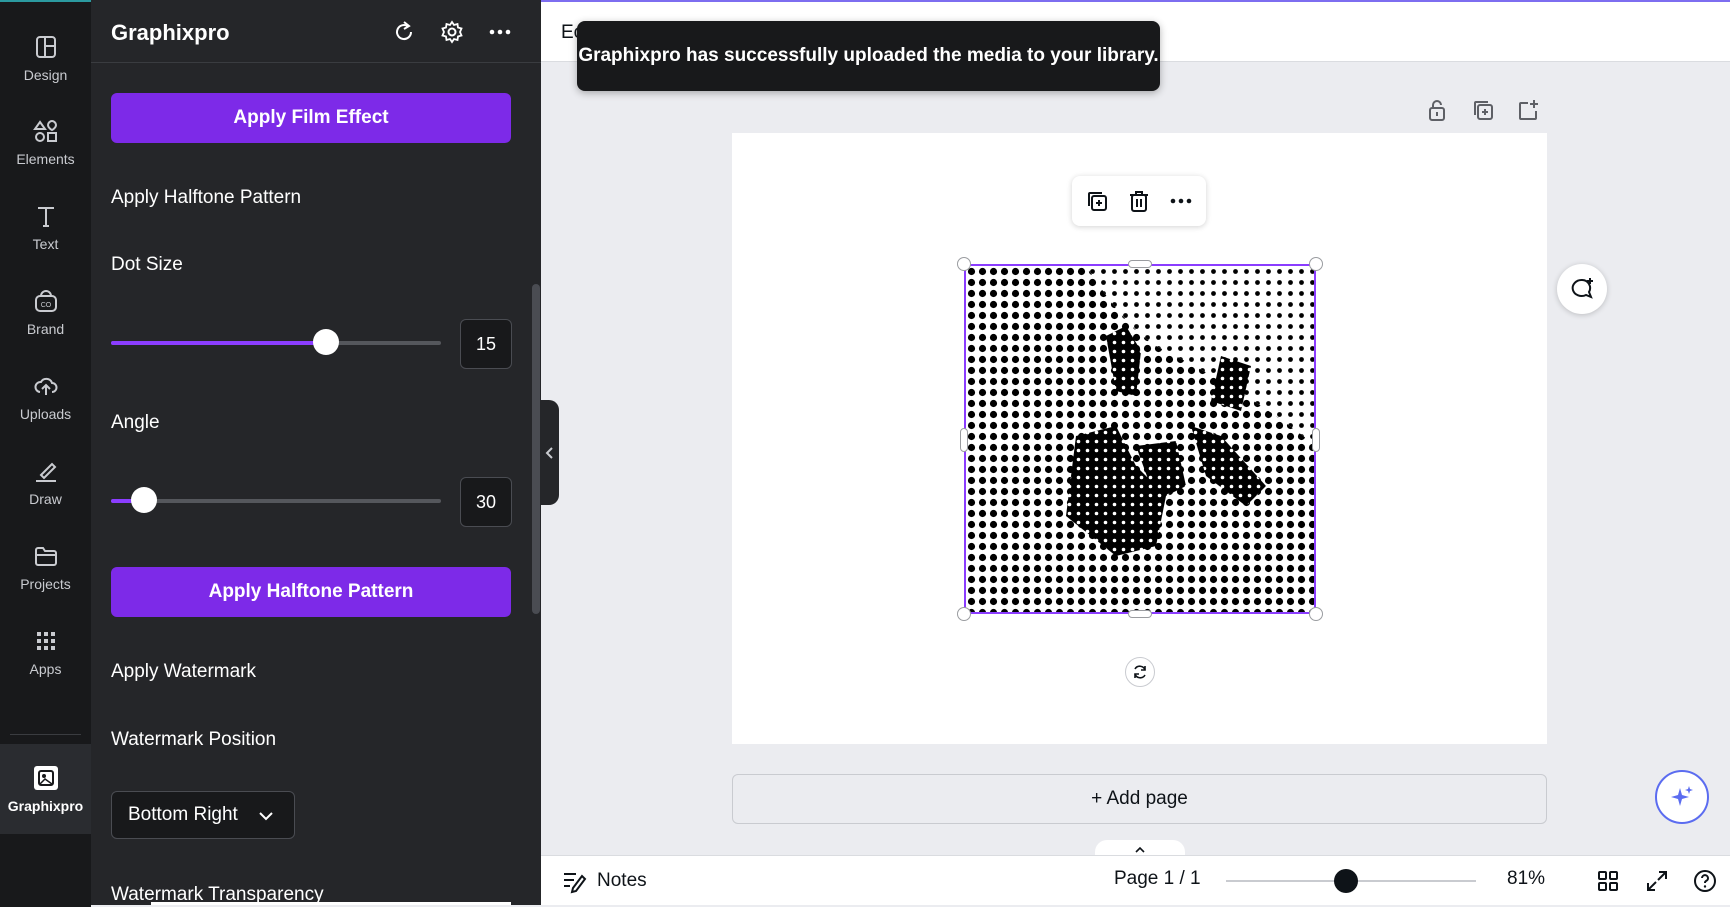 The width and height of the screenshot is (1730, 907). I want to click on add-comment-button, so click(1582, 289).